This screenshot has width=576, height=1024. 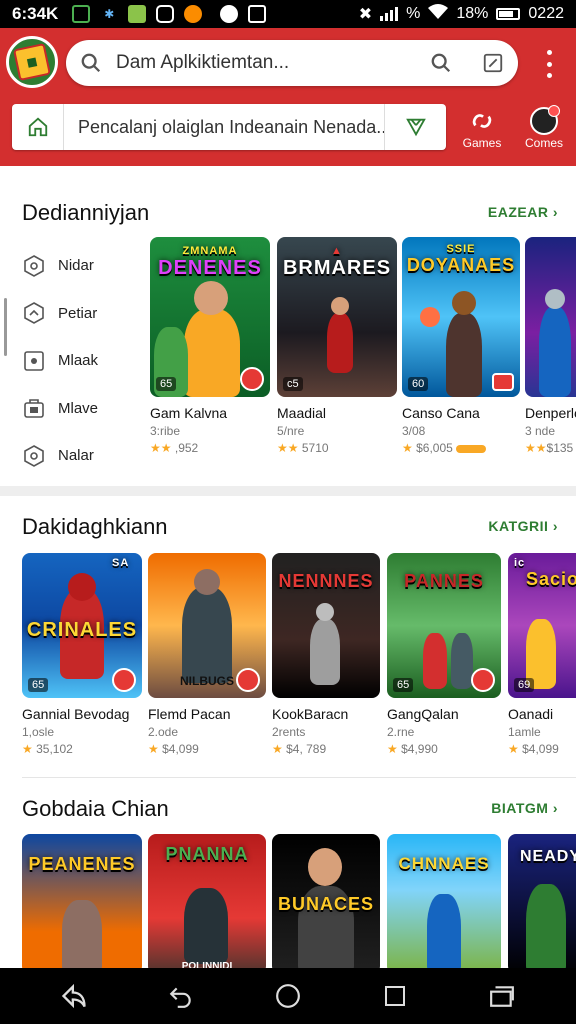 I want to click on app-card: NEADY, so click(x=542, y=904).